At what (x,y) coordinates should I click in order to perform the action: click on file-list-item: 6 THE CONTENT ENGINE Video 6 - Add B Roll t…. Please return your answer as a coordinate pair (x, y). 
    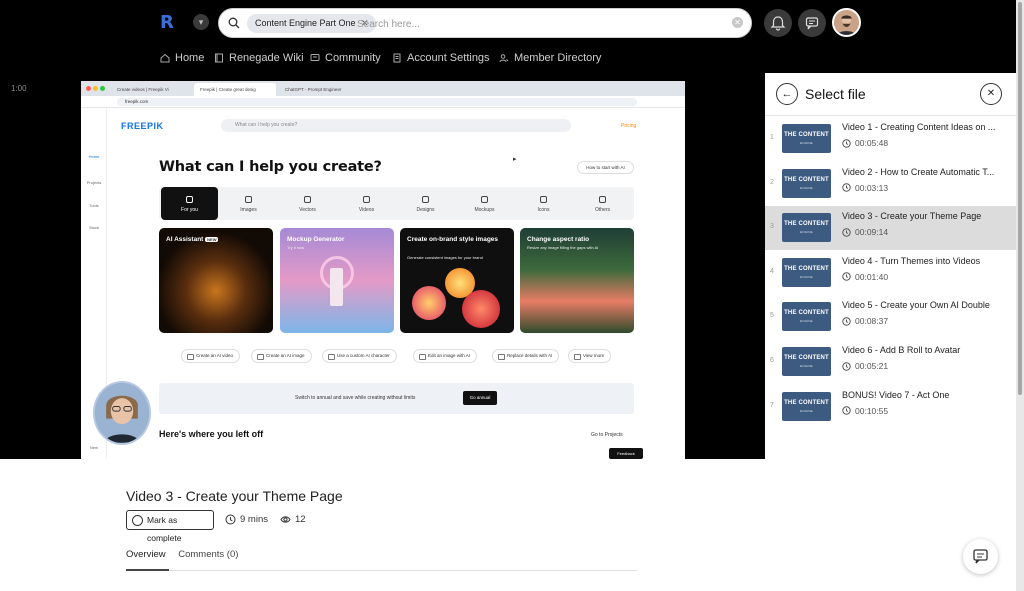
    Looking at the image, I should click on (890, 362).